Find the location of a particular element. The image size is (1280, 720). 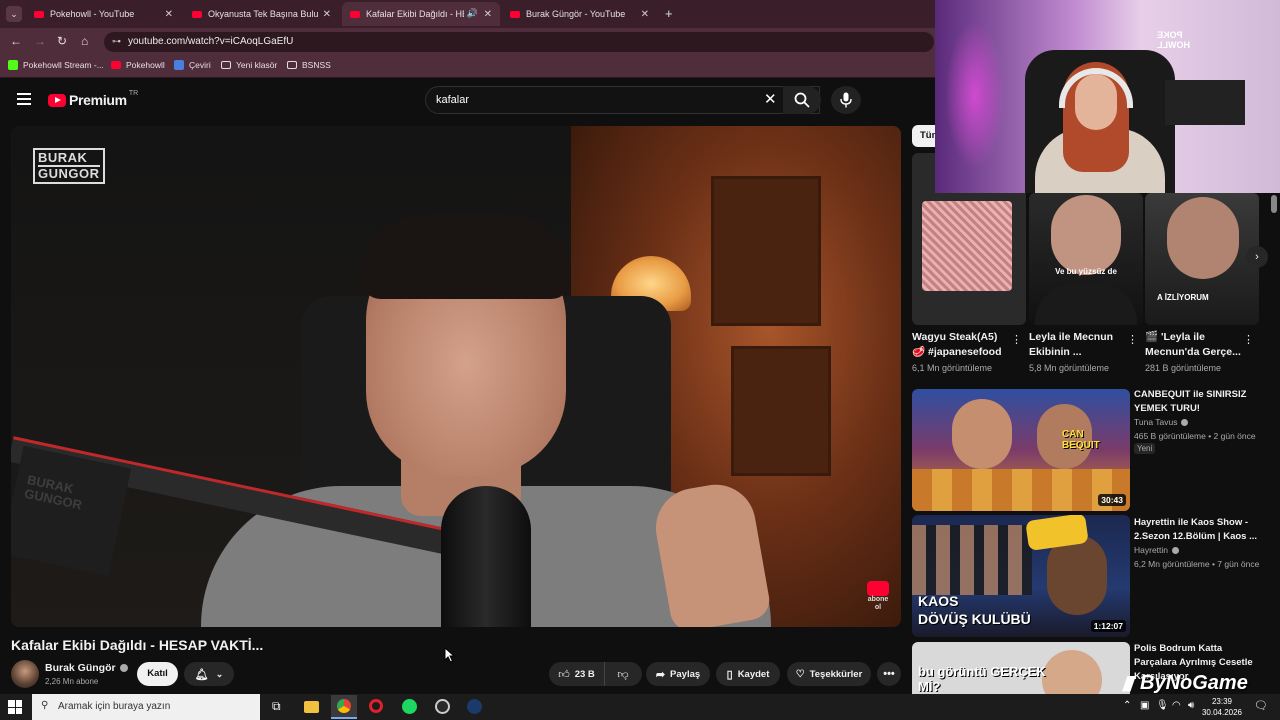

speaker-icon: 🔊 is located at coordinates (472, 13).